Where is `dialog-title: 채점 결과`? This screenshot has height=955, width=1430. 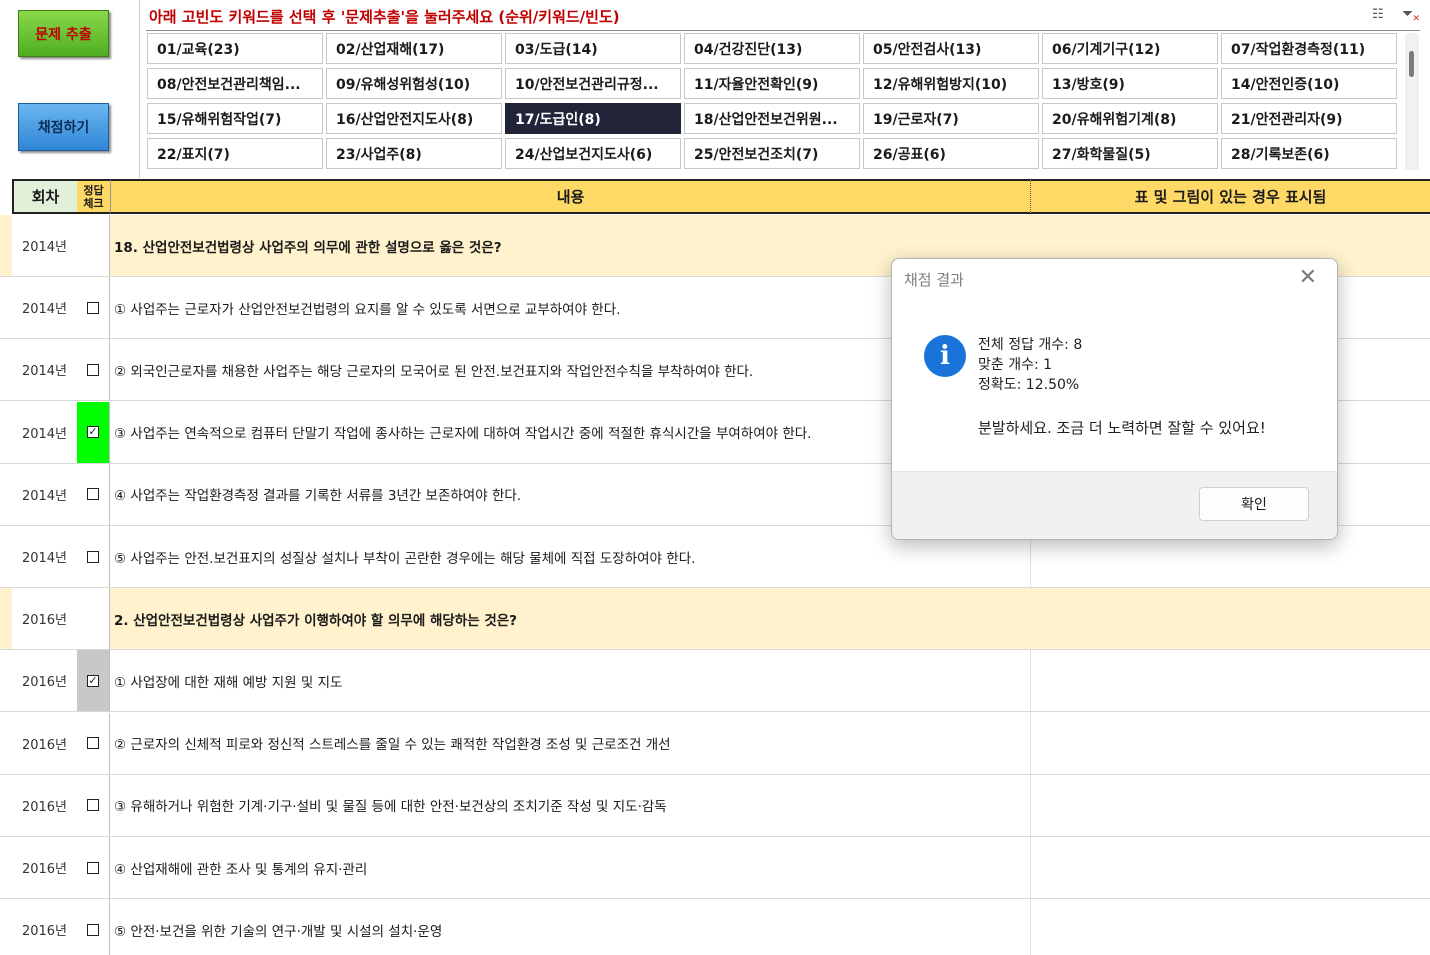
dialog-title: 채점 결과 is located at coordinates (934, 280).